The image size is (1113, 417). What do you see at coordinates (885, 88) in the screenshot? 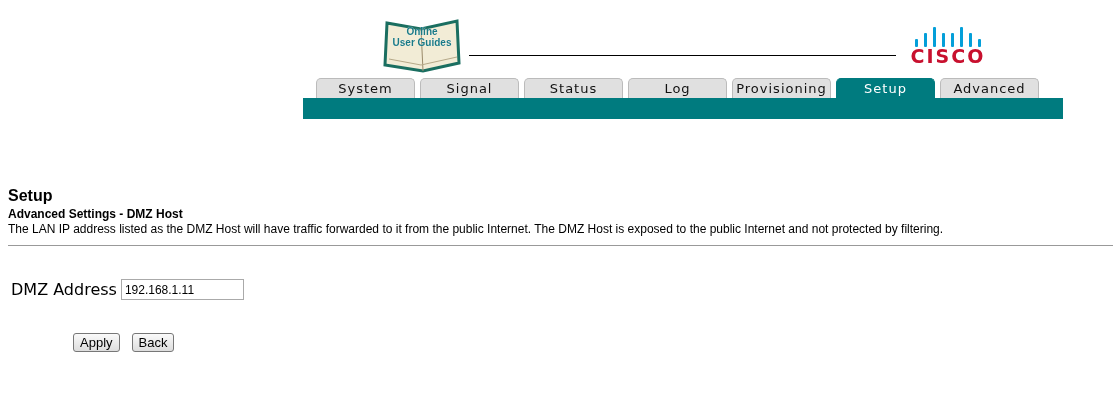
I see `nav-tab: Setup` at bounding box center [885, 88].